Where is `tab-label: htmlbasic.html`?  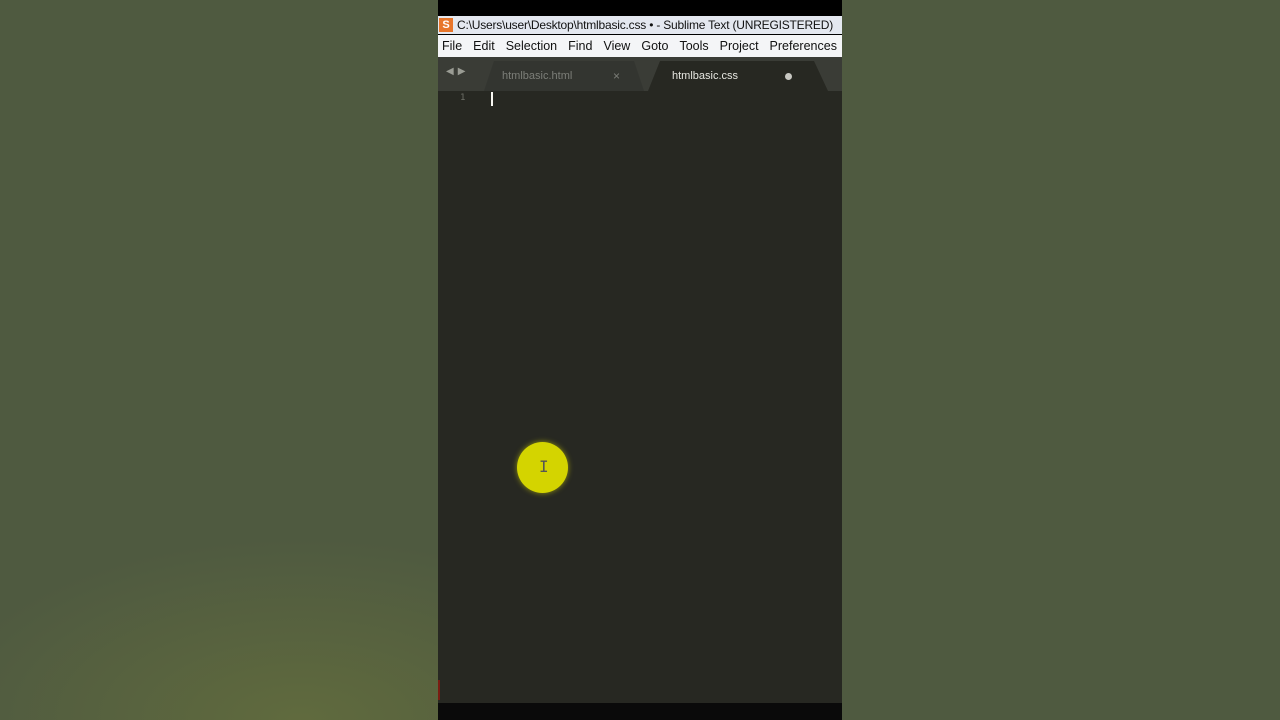 tab-label: htmlbasic.html is located at coordinates (537, 76).